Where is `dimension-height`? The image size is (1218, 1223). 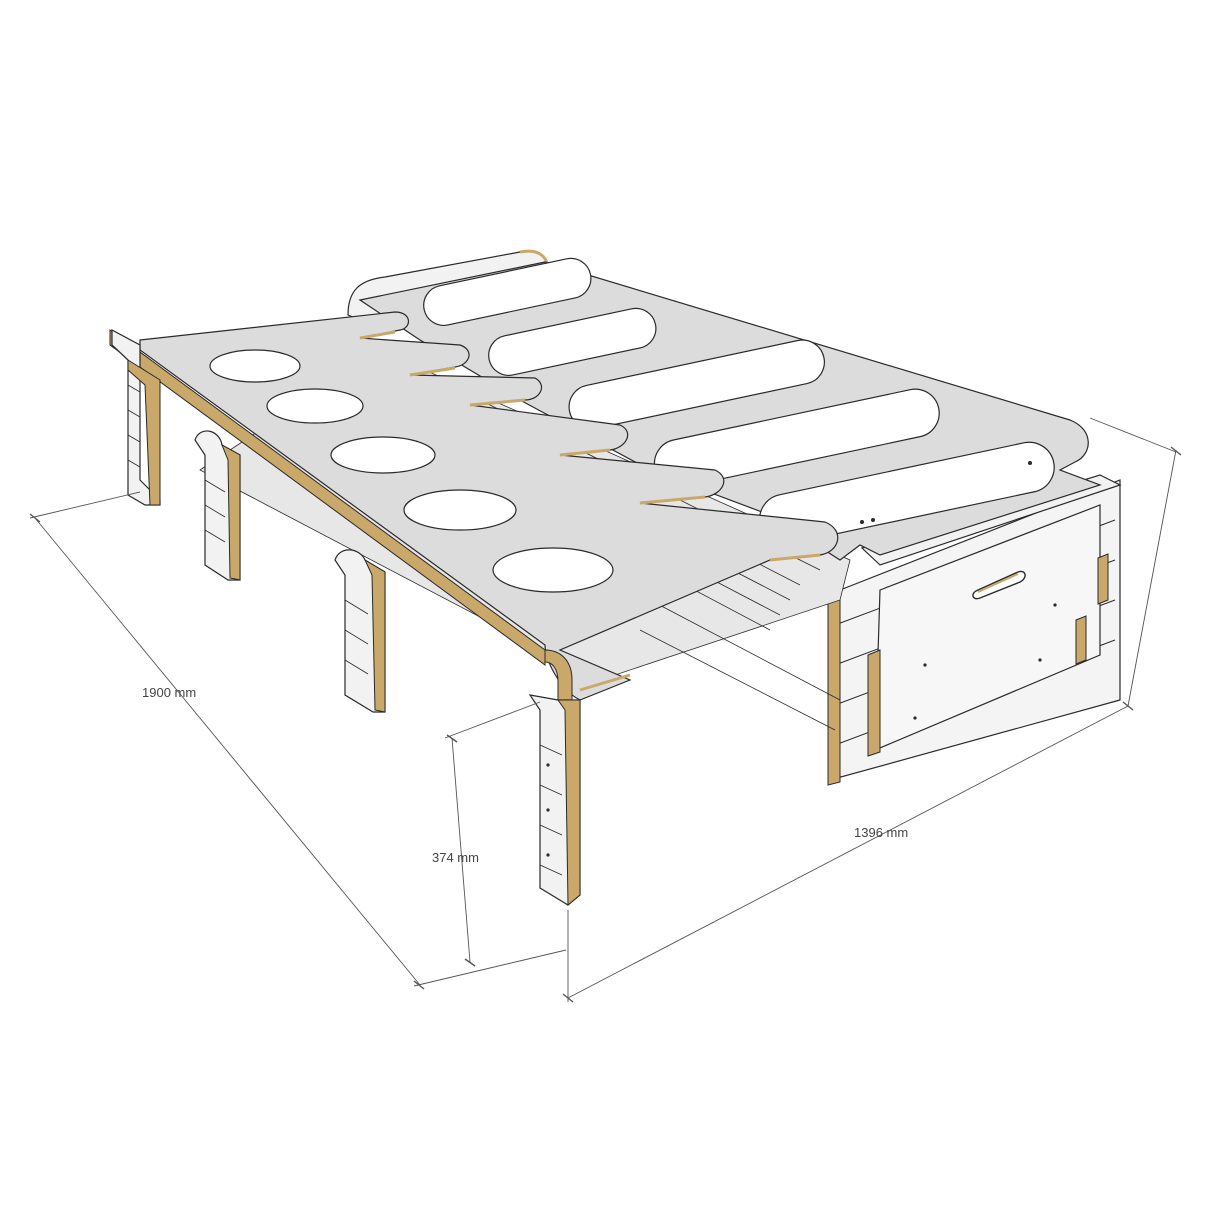
dimension-height is located at coordinates (492, 834).